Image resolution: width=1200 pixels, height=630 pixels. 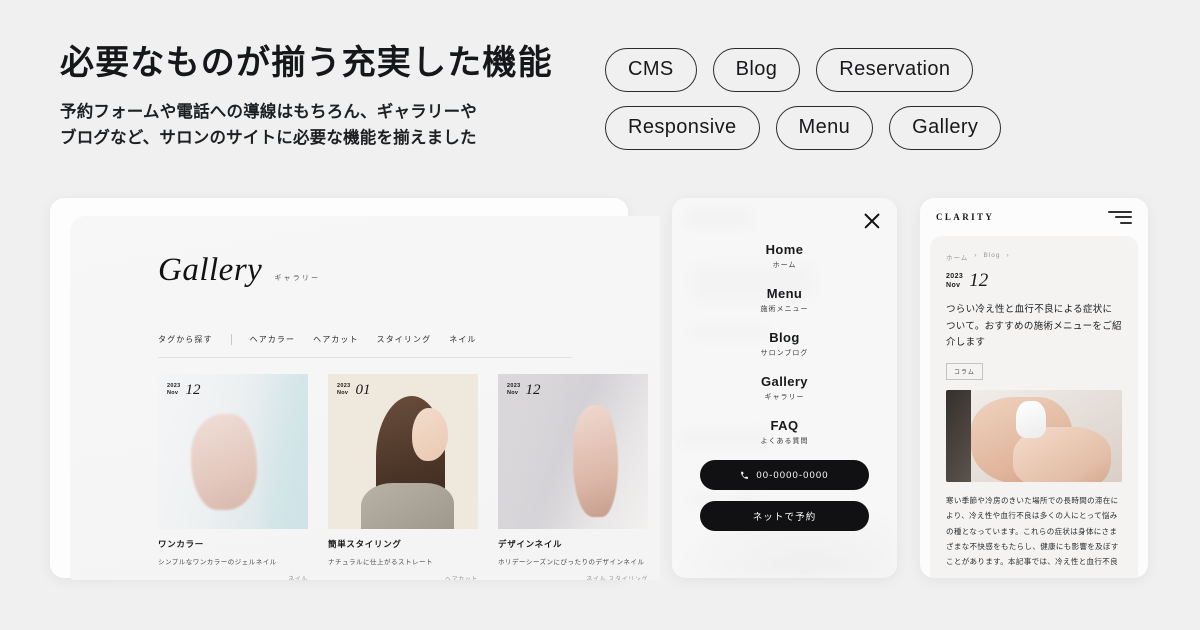 What do you see at coordinates (745, 475) in the screenshot?
I see `phone-icon` at bounding box center [745, 475].